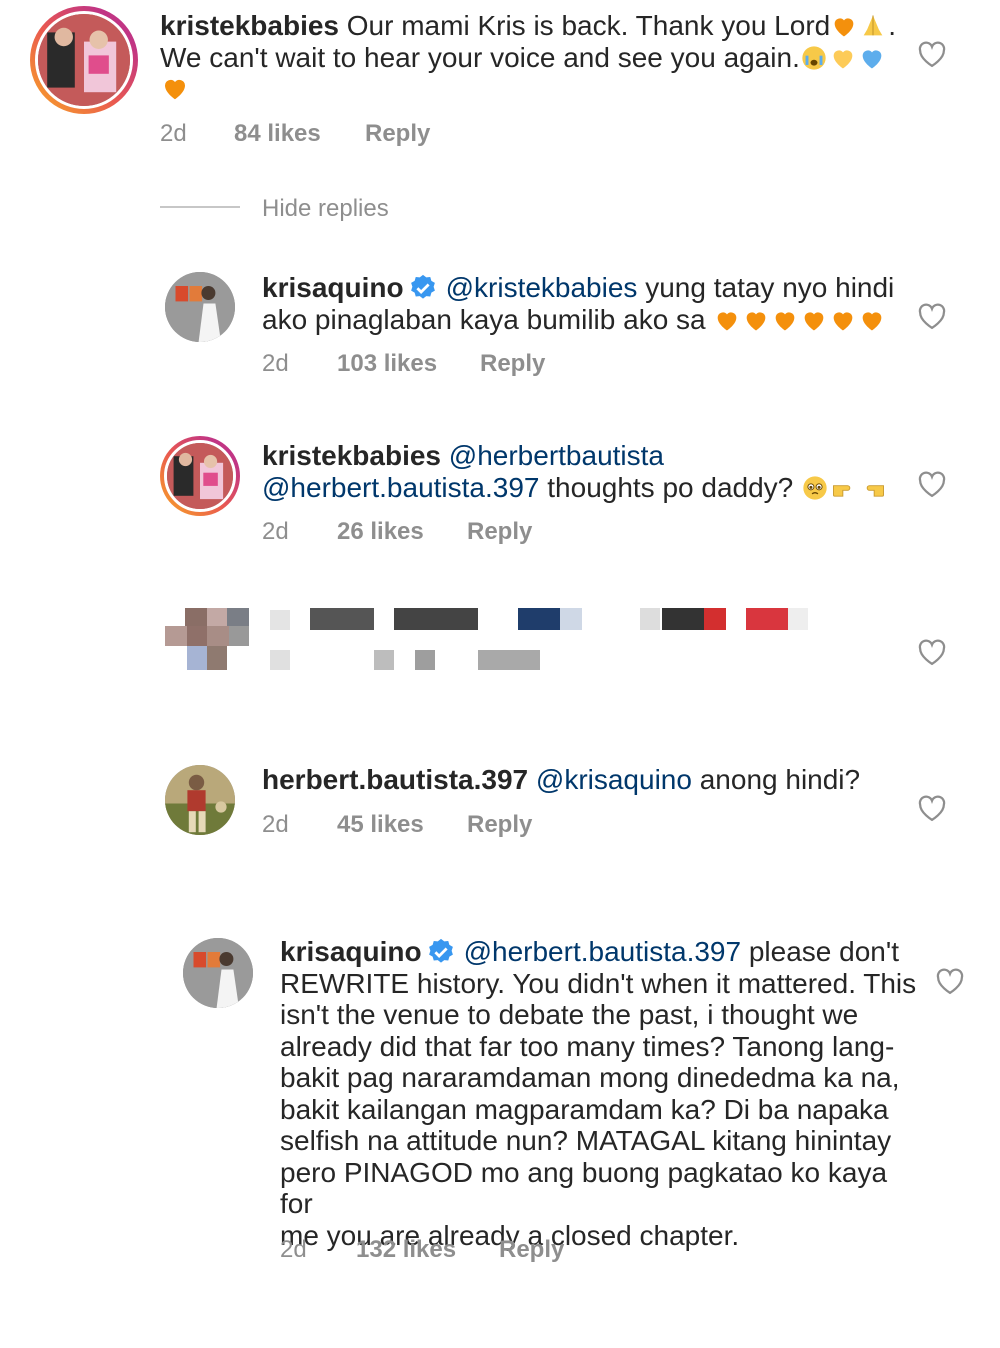 The width and height of the screenshot is (1000, 1348). What do you see at coordinates (490, 640) in the screenshot?
I see `pixelated-comment` at bounding box center [490, 640].